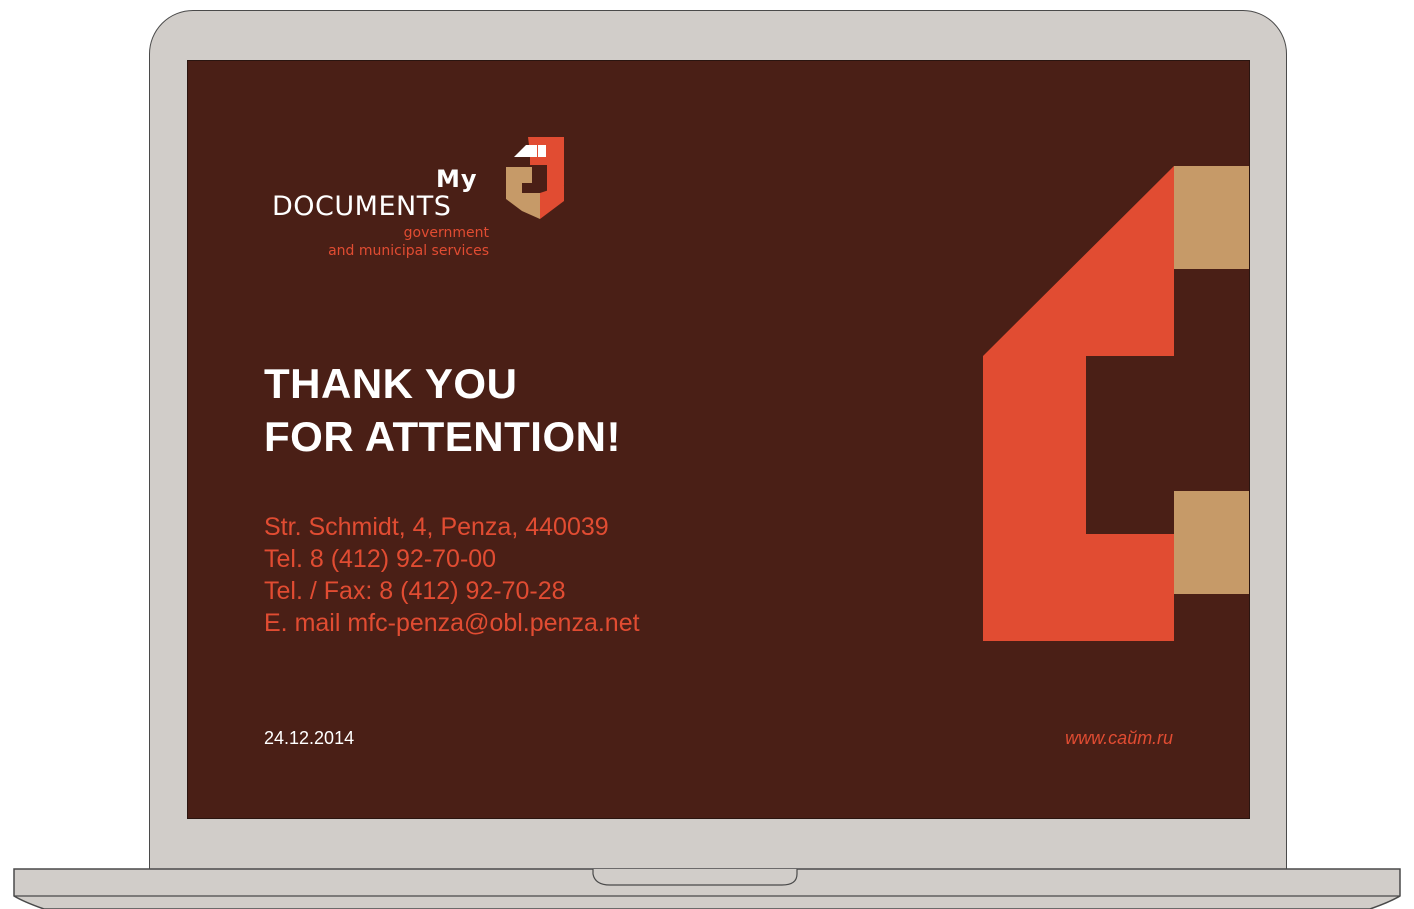 This screenshot has height=909, width=1414. What do you see at coordinates (391, 383) in the screenshot?
I see `heading-line-1: THANK YOU` at bounding box center [391, 383].